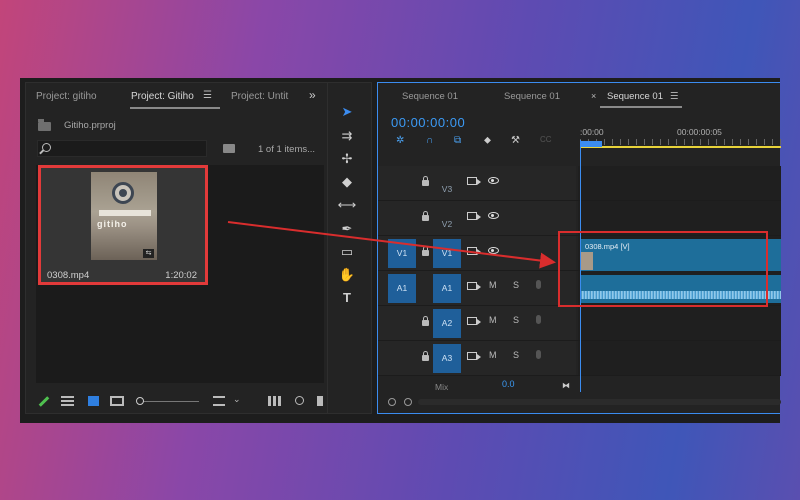 This screenshot has width=800, height=500. I want to click on ruler-mark: 00:00:00:05, so click(699, 132).